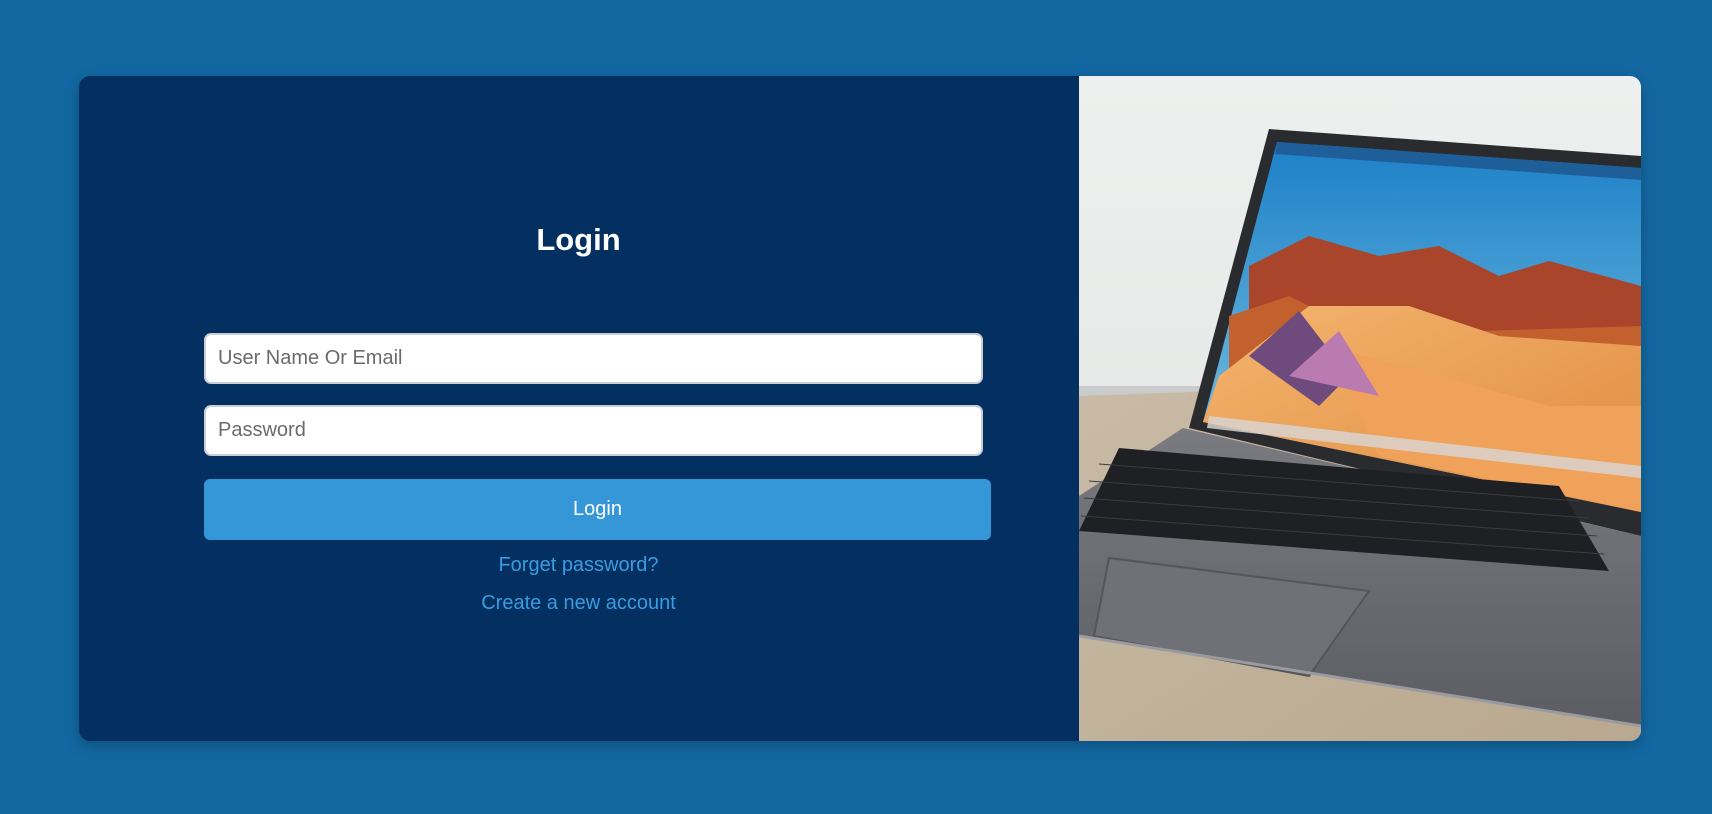 The width and height of the screenshot is (1712, 814). What do you see at coordinates (578, 603) in the screenshot?
I see `create-account-link: Create a new account` at bounding box center [578, 603].